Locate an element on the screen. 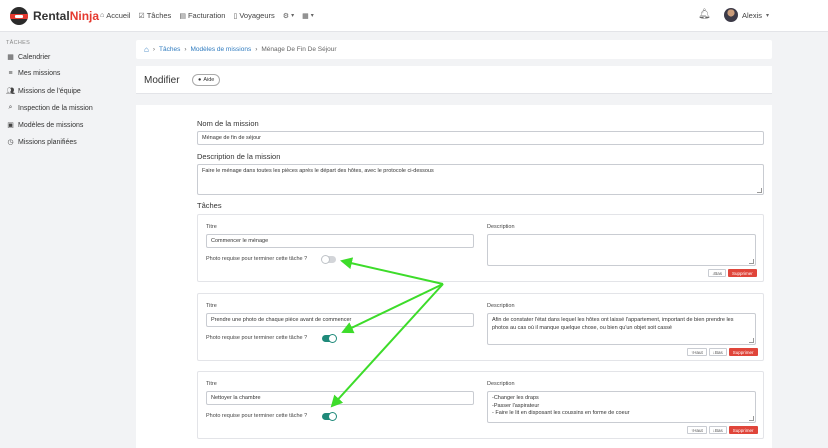  description-line: -Changer les draps is located at coordinates (515, 398).